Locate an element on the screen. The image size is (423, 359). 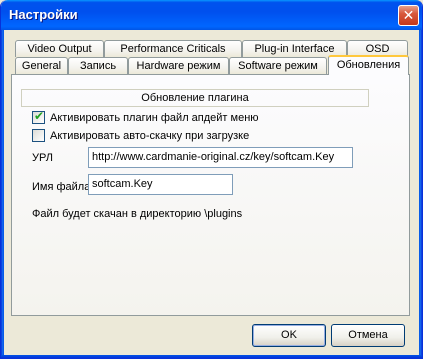
tab-updates: Обновления is located at coordinates (368, 65).